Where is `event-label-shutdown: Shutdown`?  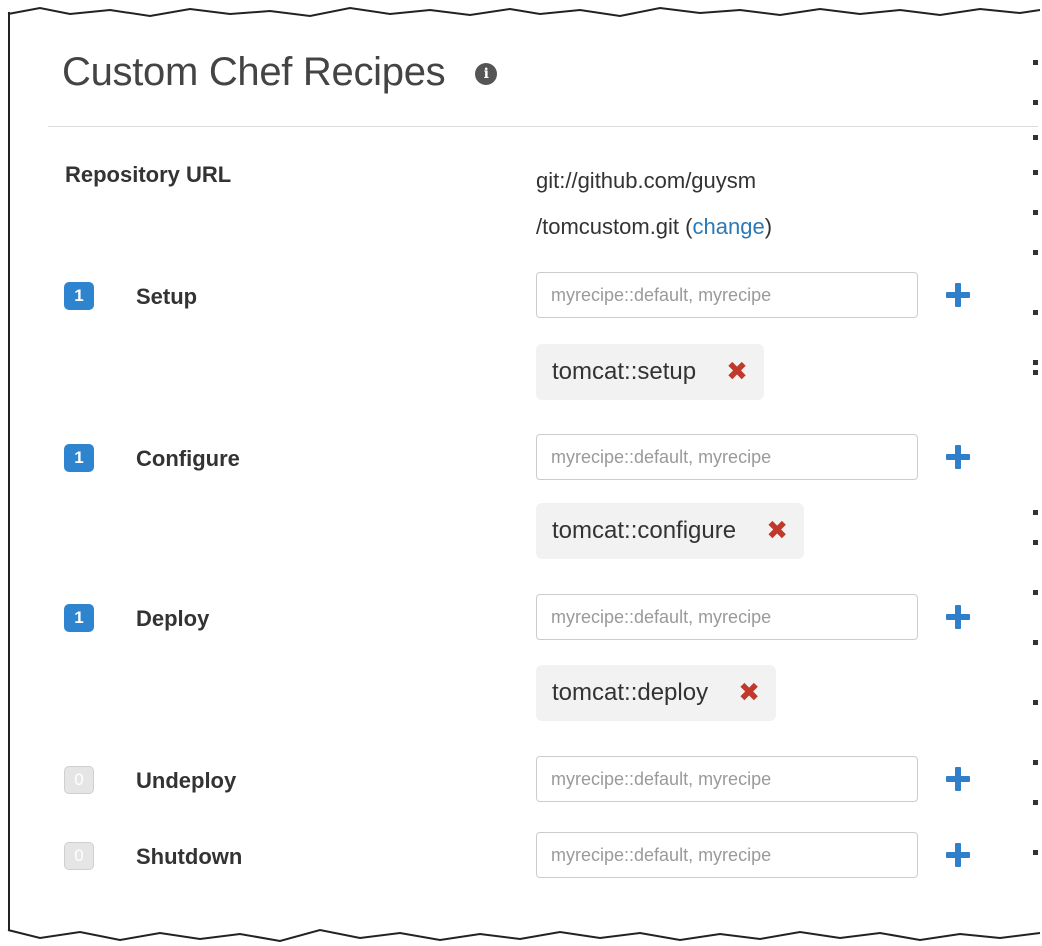
event-label-shutdown: Shutdown is located at coordinates (189, 856).